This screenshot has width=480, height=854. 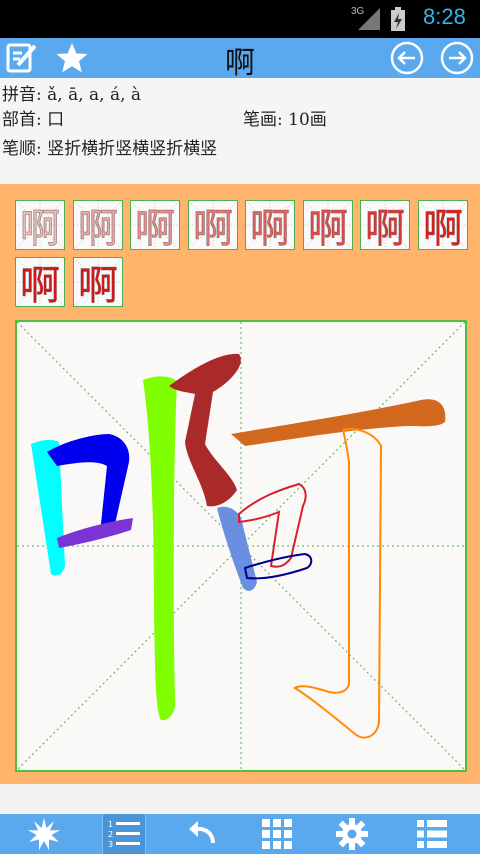 I want to click on radical-text: 部首: 口, so click(x=33, y=120).